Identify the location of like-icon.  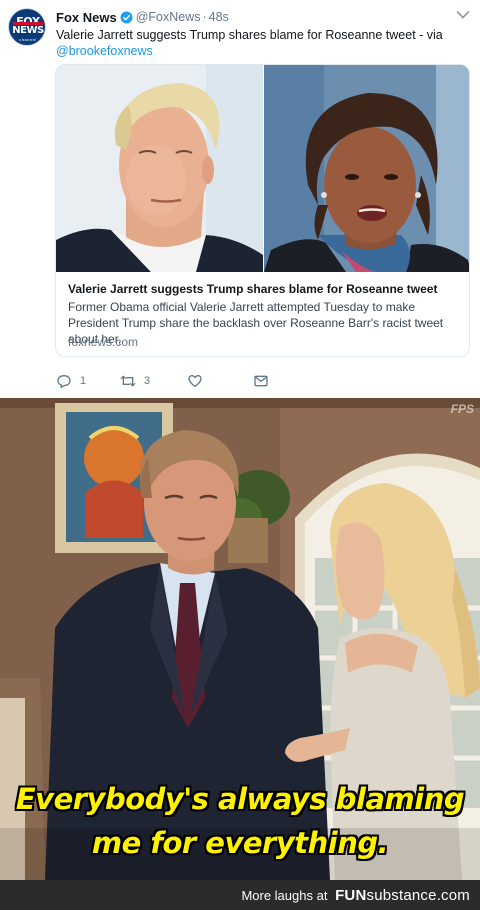
(195, 381).